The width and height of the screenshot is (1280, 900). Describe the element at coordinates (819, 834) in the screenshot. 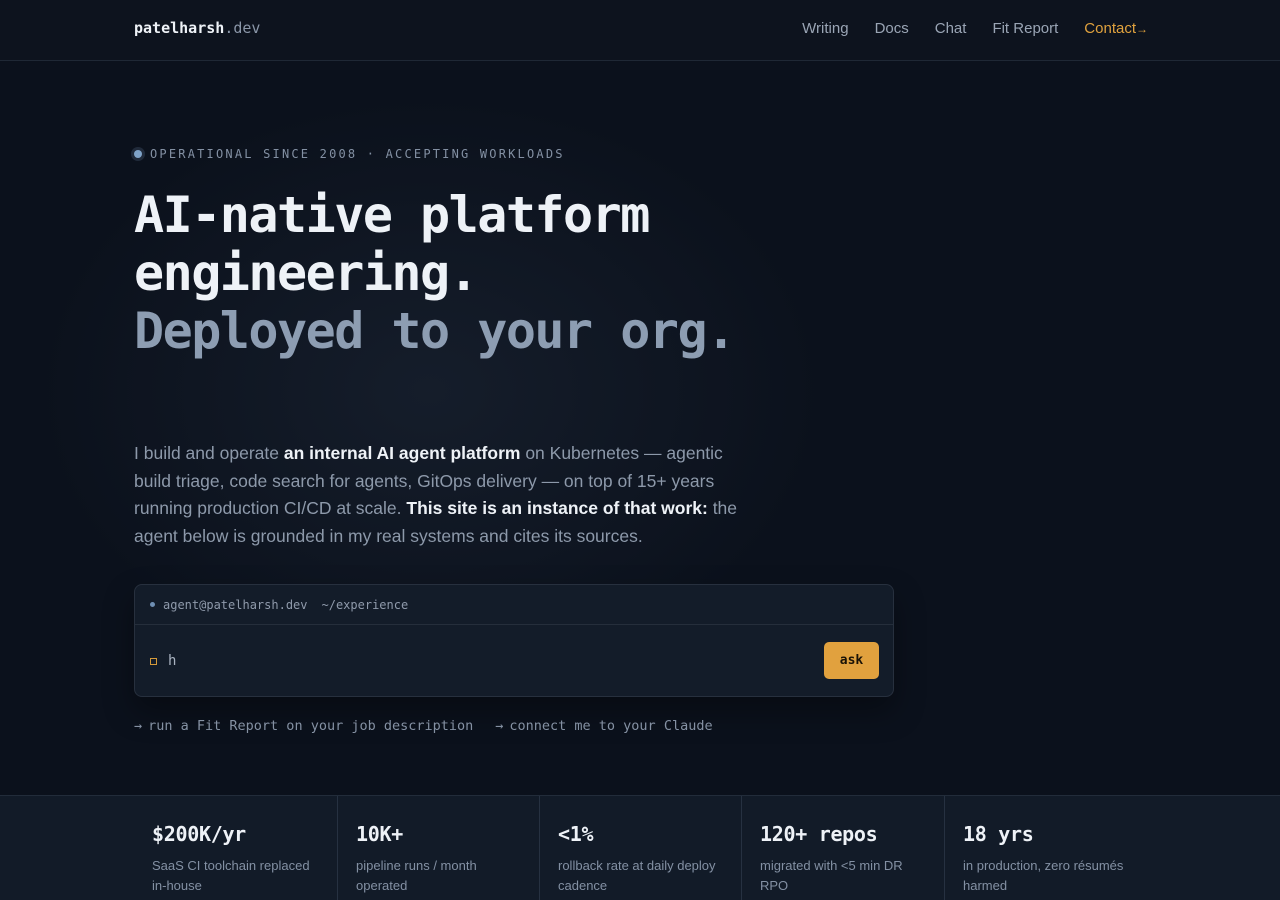

I see `stat-value: 120+ repos` at that location.